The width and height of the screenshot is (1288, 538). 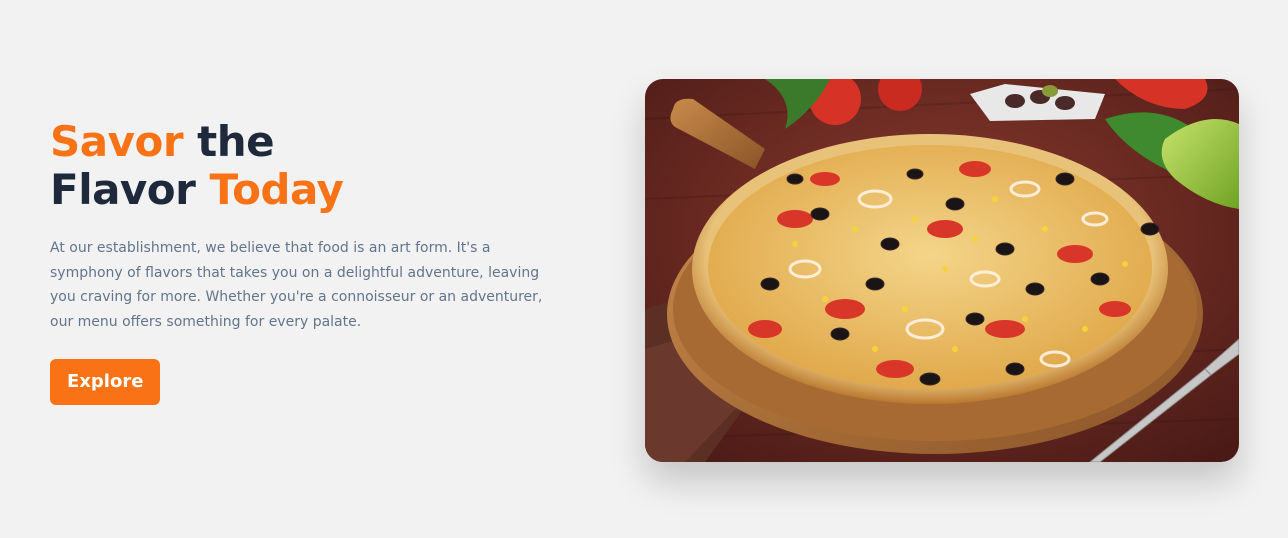 What do you see at coordinates (105, 382) in the screenshot?
I see `explore-button: Explore` at bounding box center [105, 382].